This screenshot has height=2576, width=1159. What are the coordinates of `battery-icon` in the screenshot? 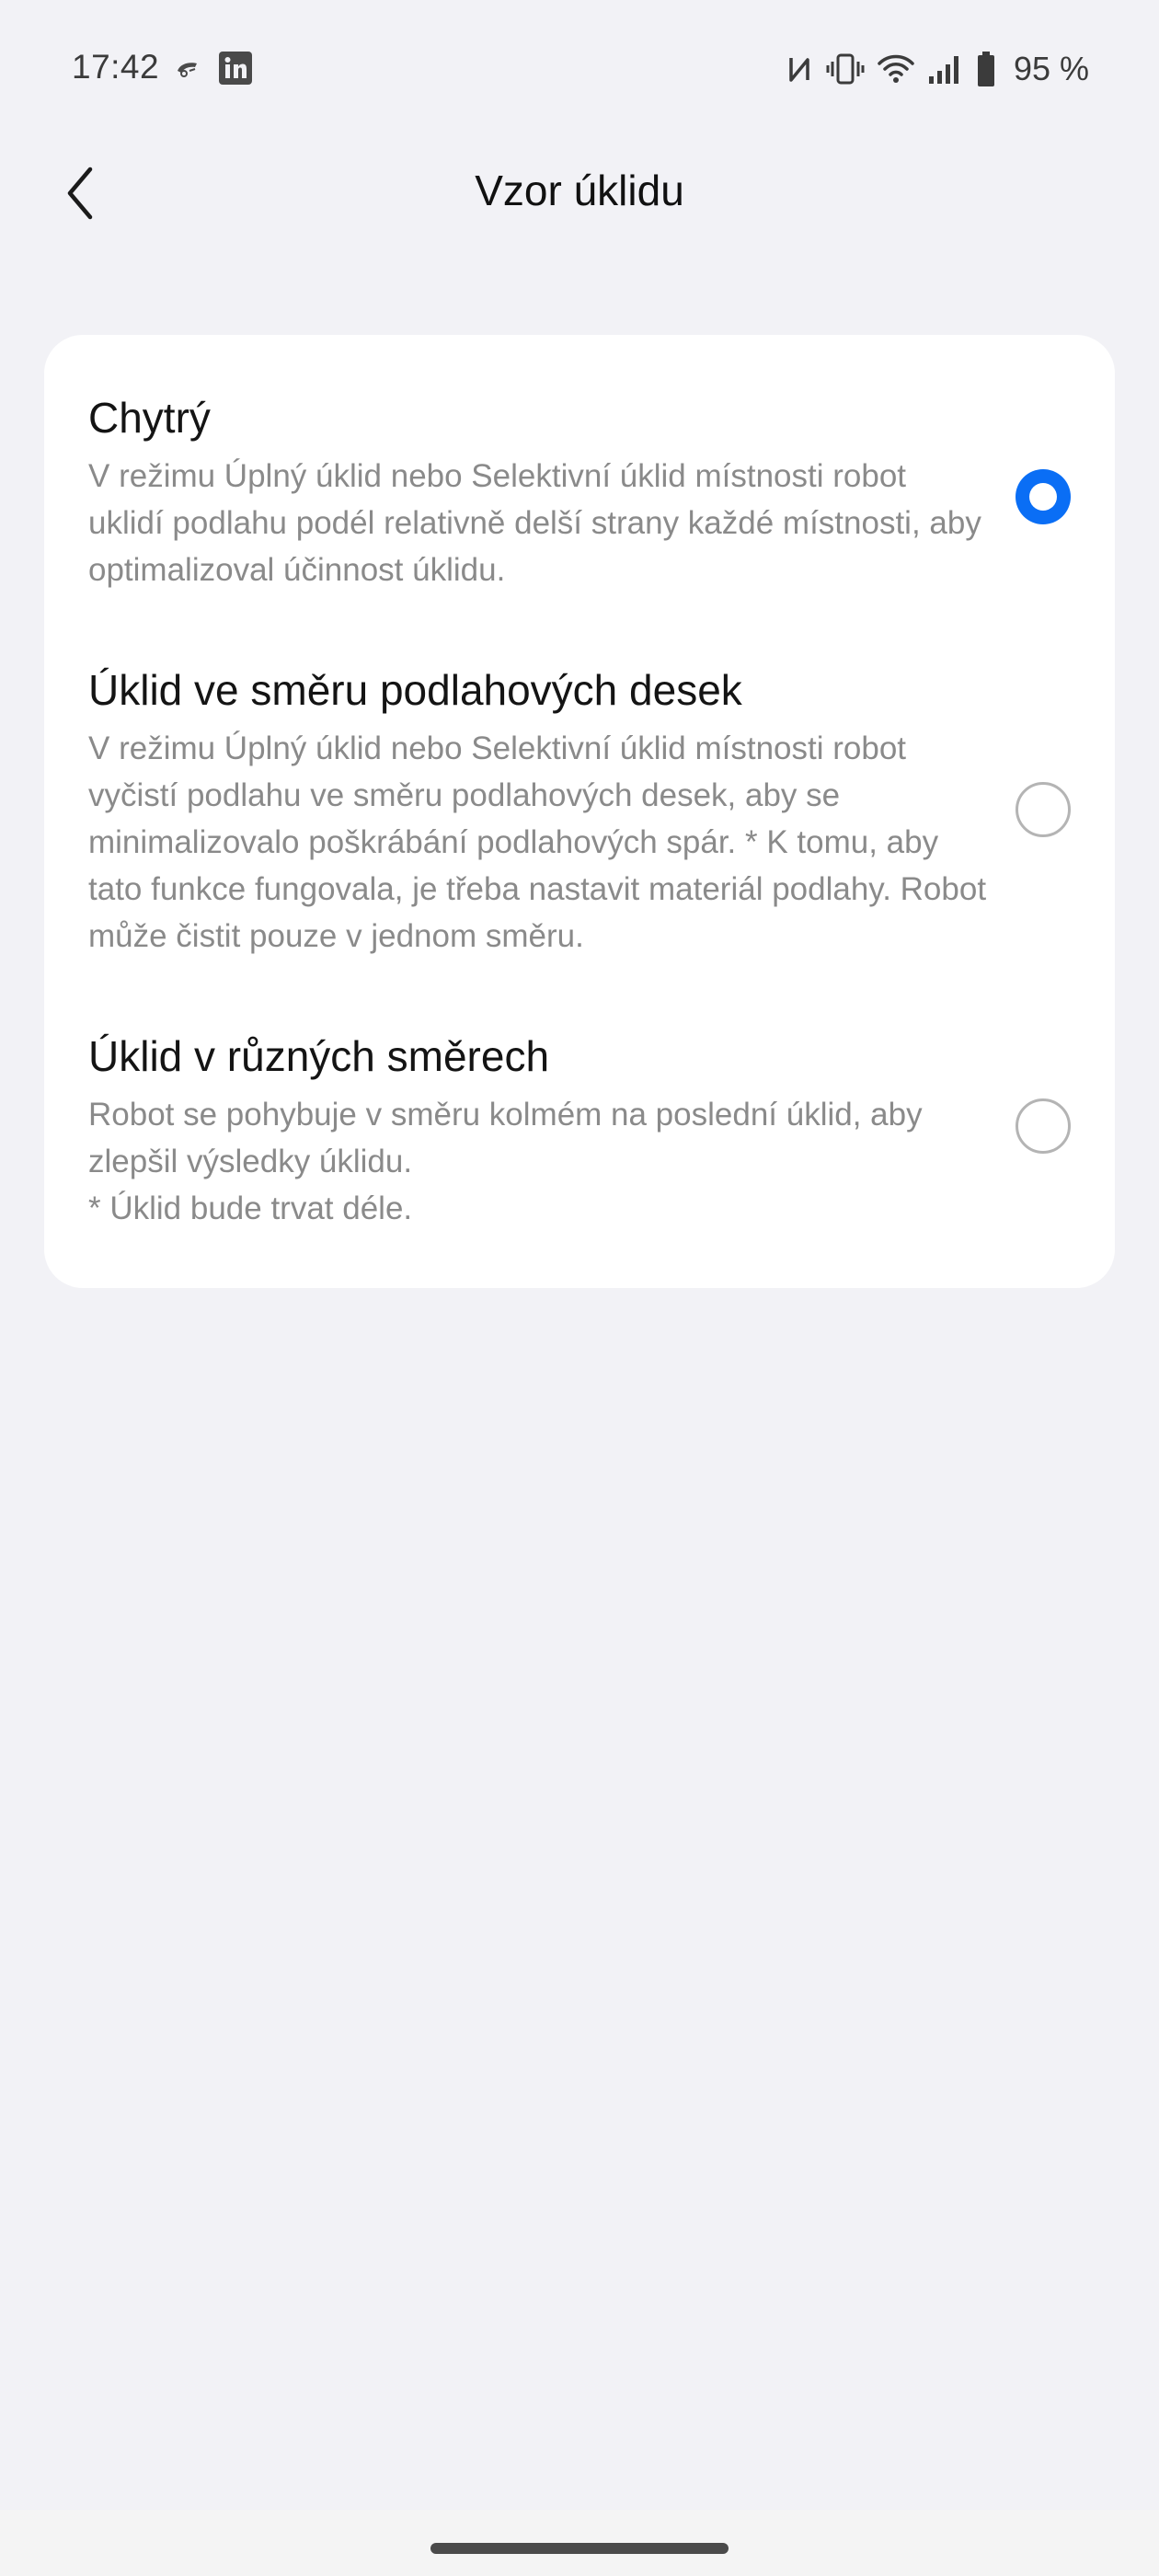 It's located at (986, 69).